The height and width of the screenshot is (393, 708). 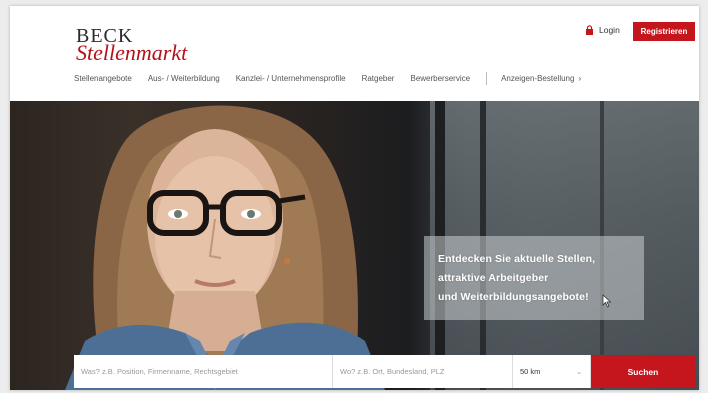 What do you see at coordinates (440, 78) in the screenshot?
I see `nav-item-bewerberservice: Bewerberservice` at bounding box center [440, 78].